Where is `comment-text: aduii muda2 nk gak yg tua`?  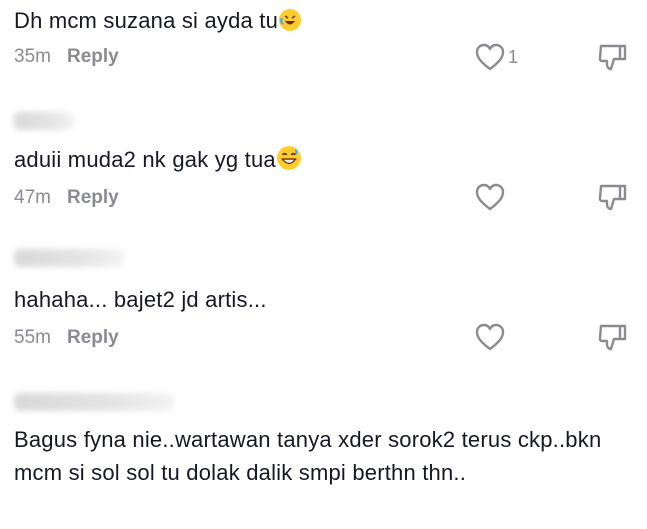
comment-text: aduii muda2 nk gak yg tua is located at coordinates (314, 162).